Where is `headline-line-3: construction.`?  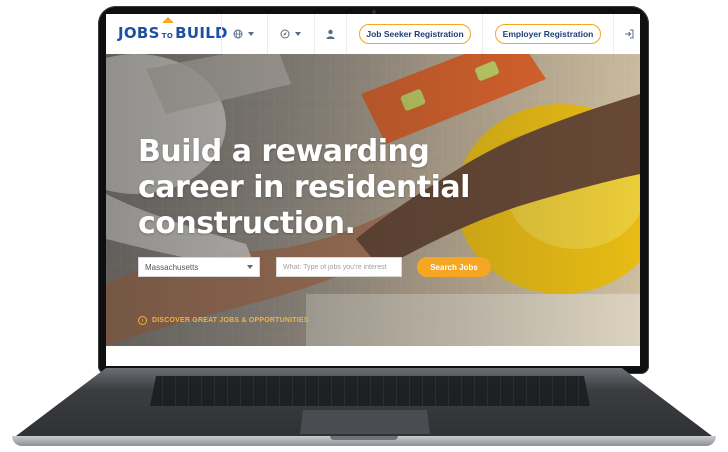
headline-line-3: construction. is located at coordinates (247, 223).